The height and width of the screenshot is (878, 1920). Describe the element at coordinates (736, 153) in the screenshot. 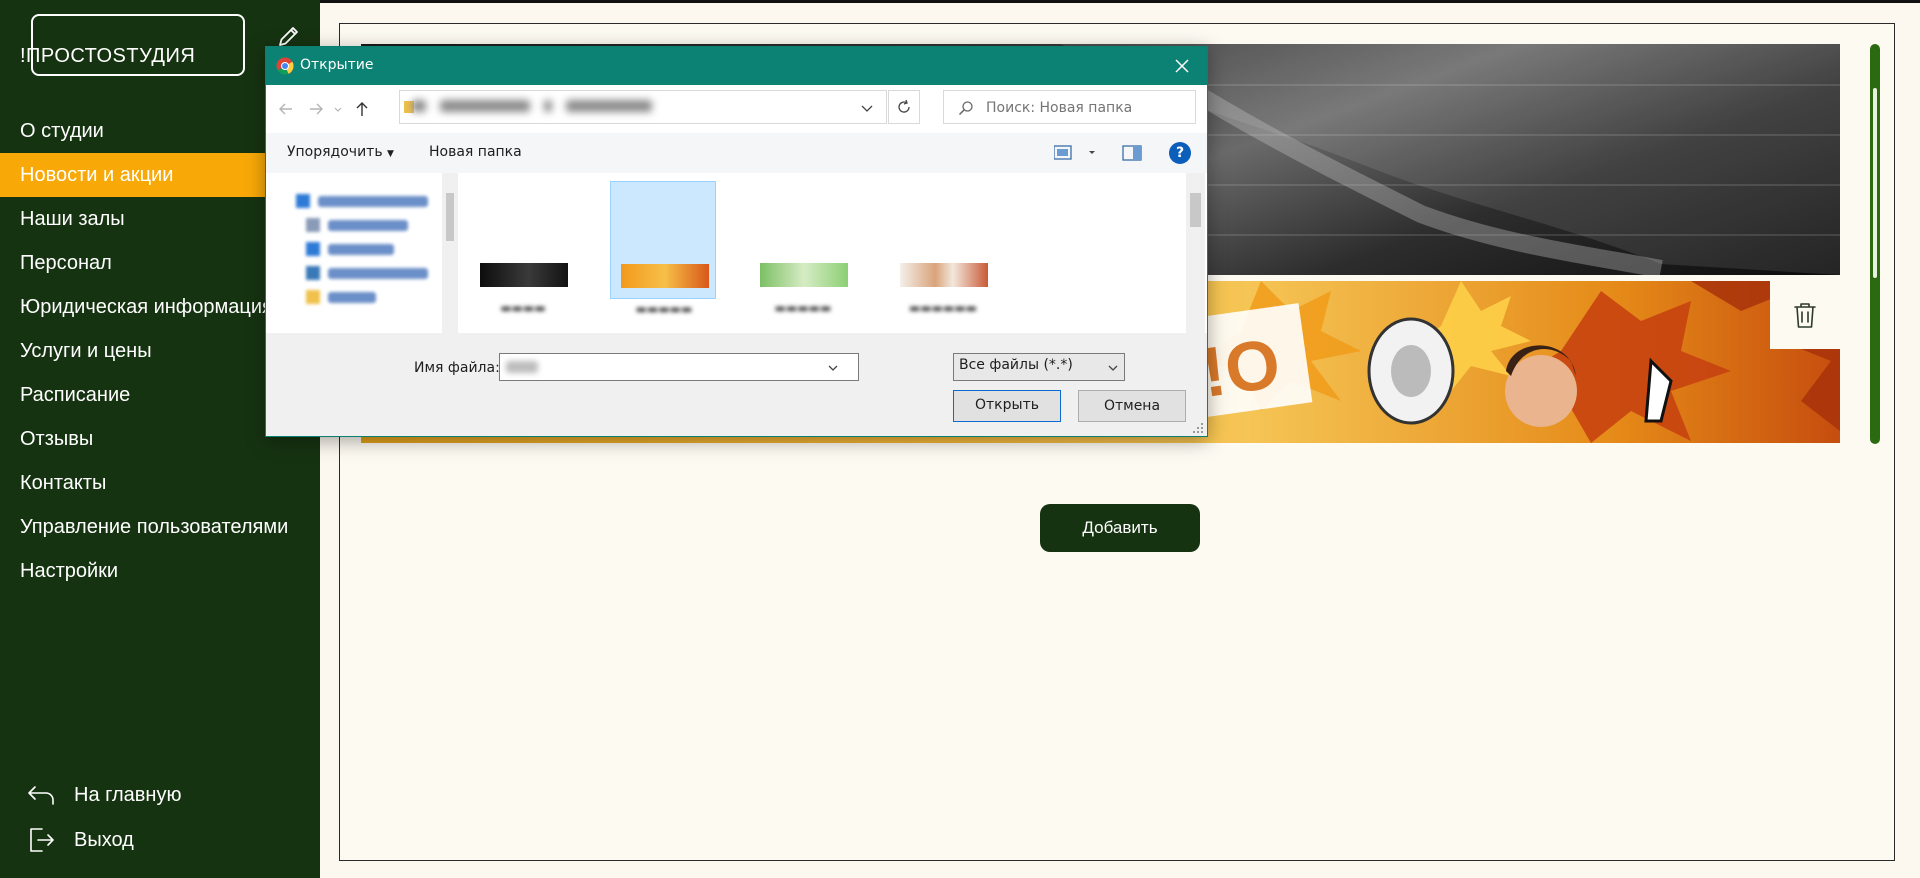

I see `dialog-toolbar: Упорядочить ▼ Новая папка ?` at that location.